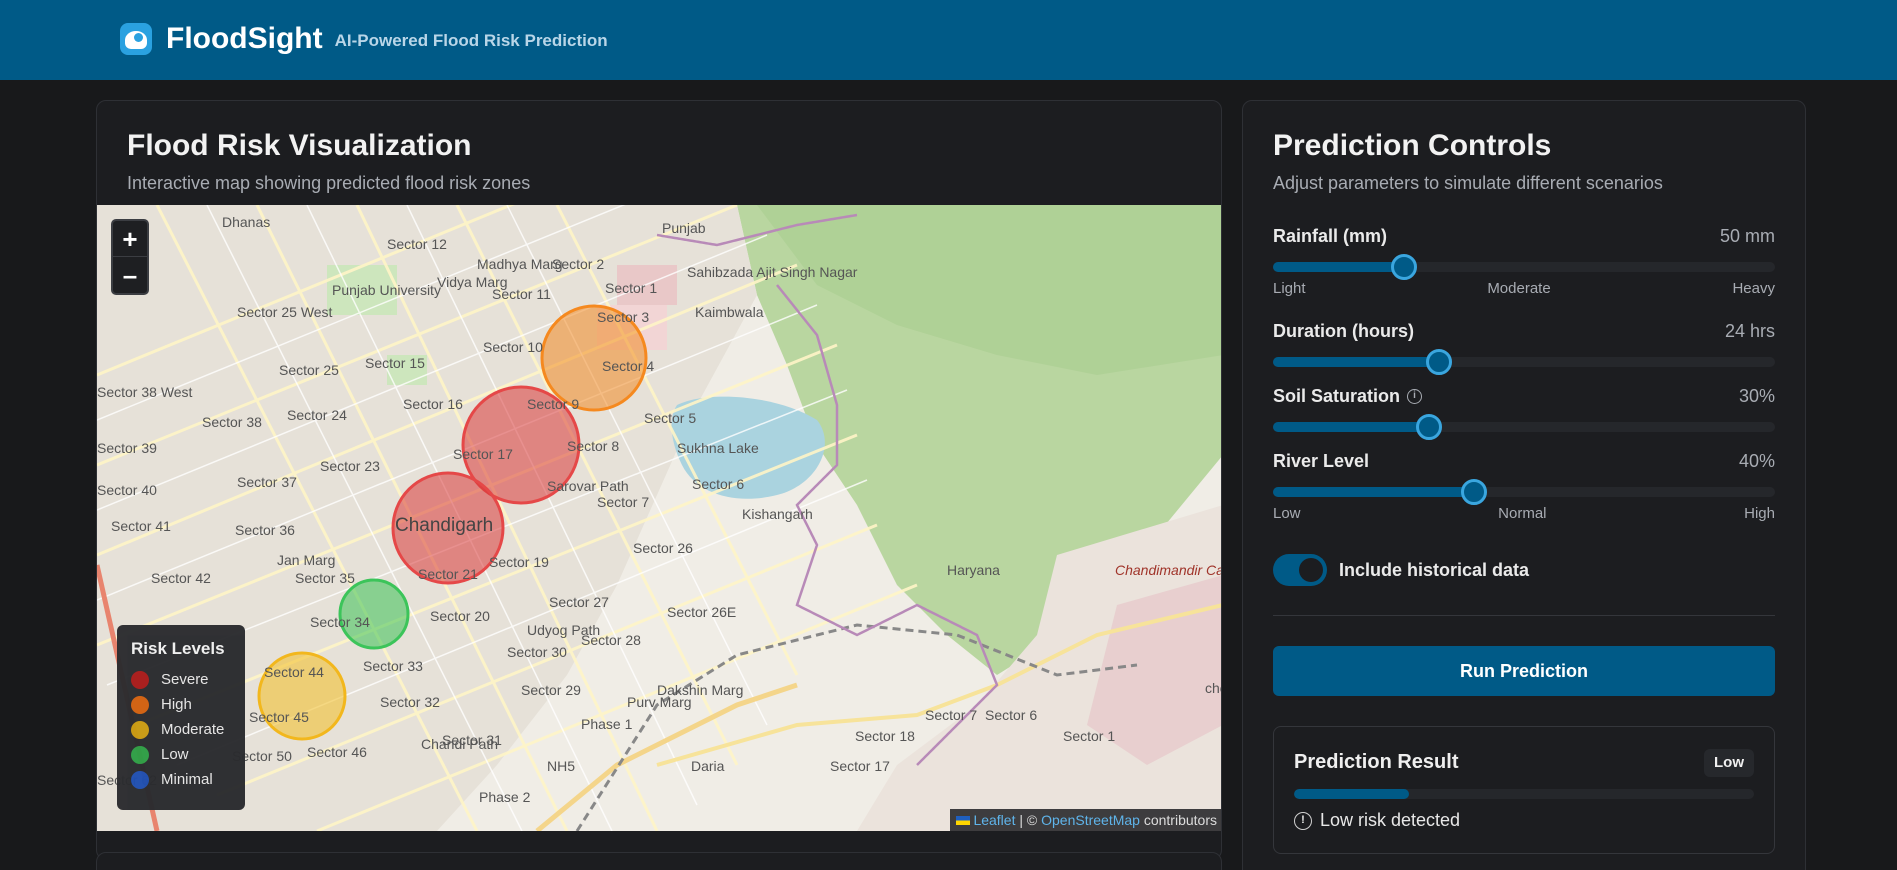 Image resolution: width=1897 pixels, height=870 pixels. I want to click on map-place-label: Sector 11, so click(521, 294).